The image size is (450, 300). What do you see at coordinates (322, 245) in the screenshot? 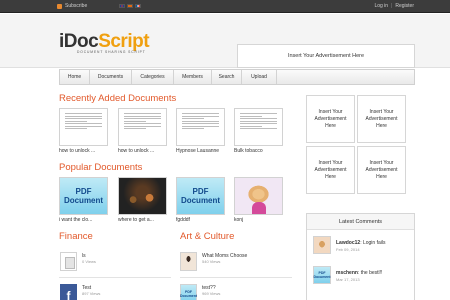
I see `avatar` at bounding box center [322, 245].